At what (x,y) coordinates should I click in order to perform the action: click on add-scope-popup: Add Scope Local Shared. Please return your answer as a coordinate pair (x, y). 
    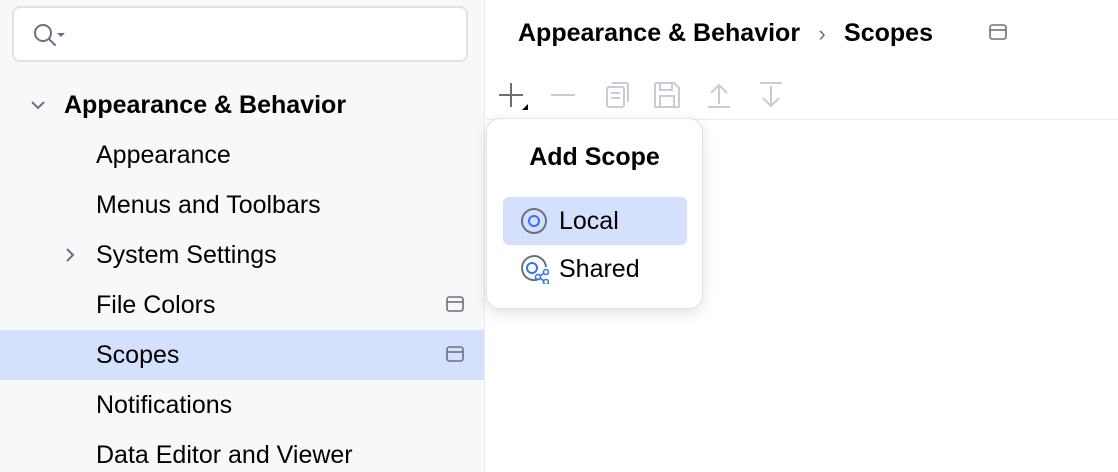
    Looking at the image, I should click on (594, 213).